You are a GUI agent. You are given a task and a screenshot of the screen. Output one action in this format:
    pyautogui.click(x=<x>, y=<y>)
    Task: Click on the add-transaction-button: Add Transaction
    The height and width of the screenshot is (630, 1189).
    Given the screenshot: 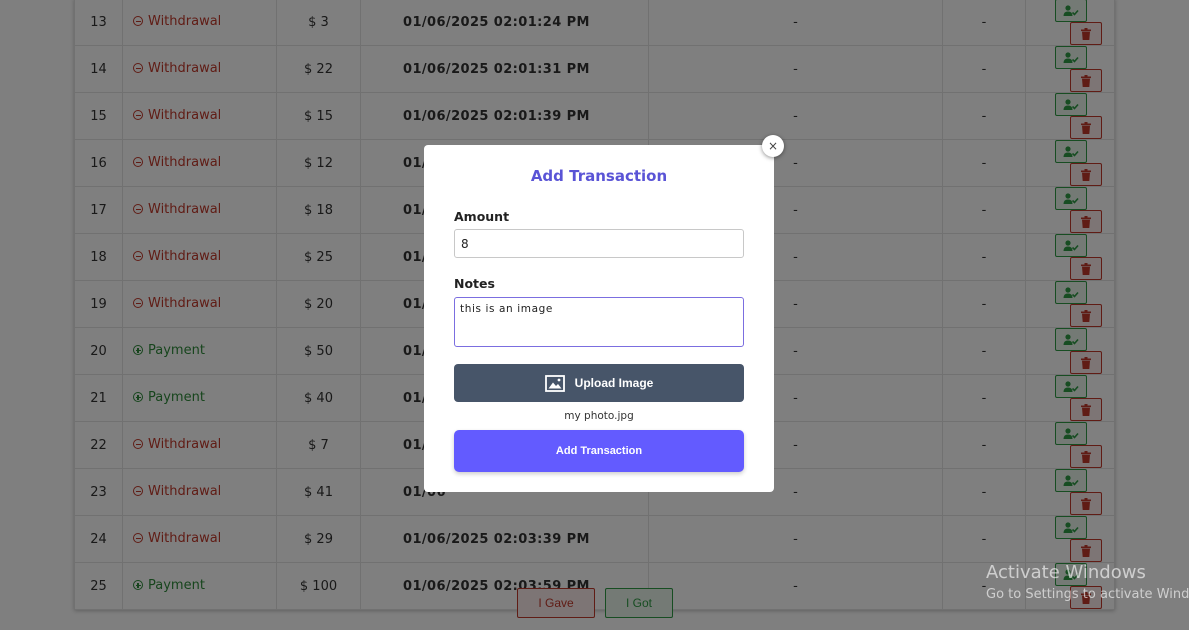 What is the action you would take?
    pyautogui.click(x=599, y=451)
    